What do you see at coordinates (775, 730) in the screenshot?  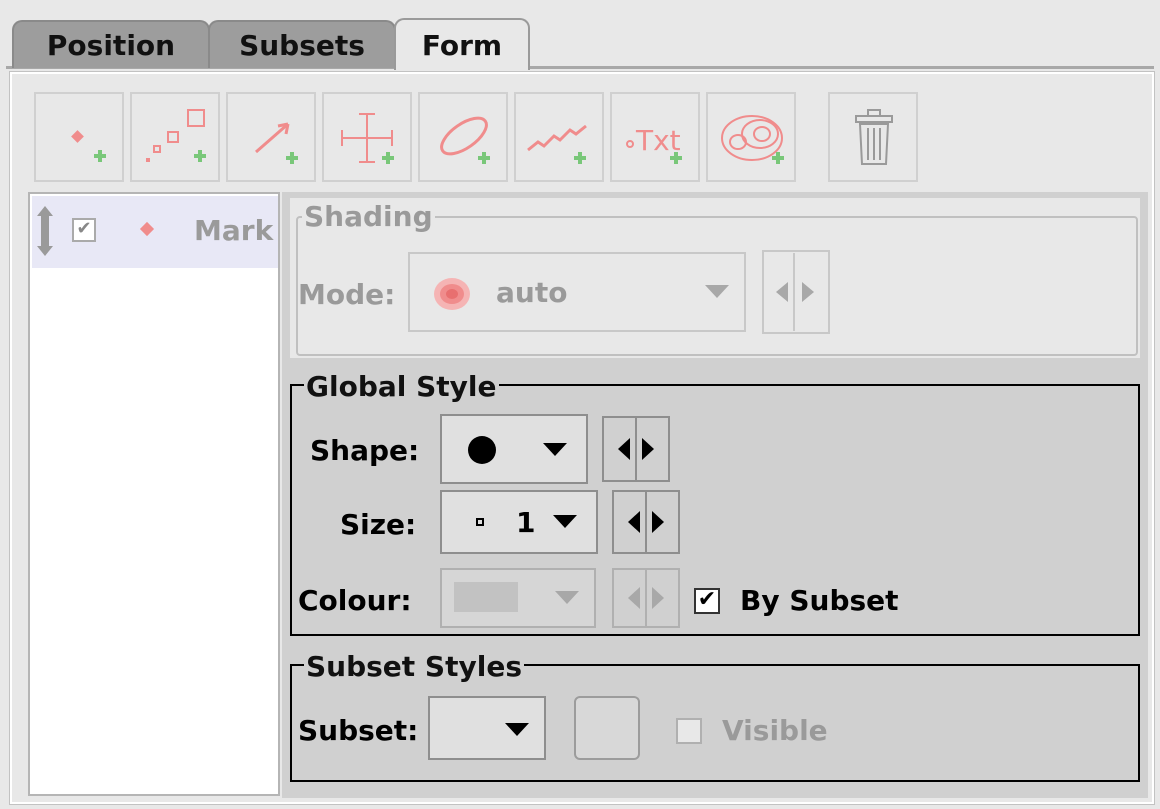 I see `visible-label: Visible` at bounding box center [775, 730].